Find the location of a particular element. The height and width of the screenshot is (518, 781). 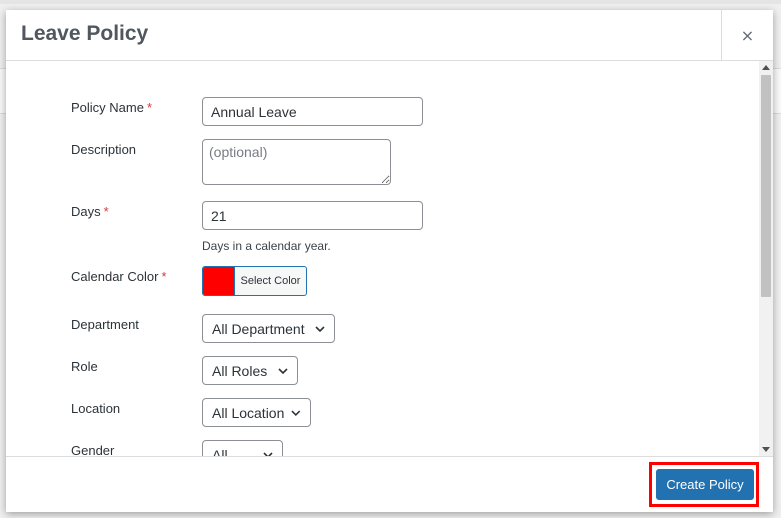

policy-name-label: Policy Name * is located at coordinates (112, 107).